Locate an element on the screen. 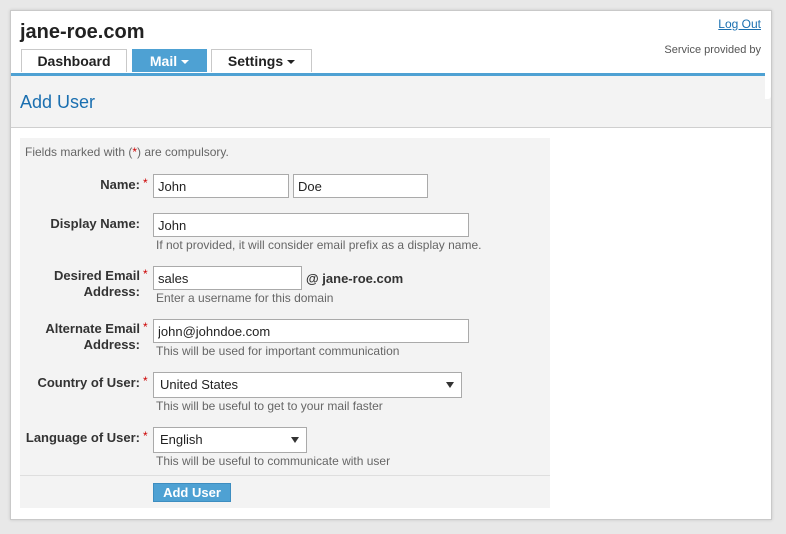 This screenshot has height=534, width=786. display-name-input is located at coordinates (311, 225).